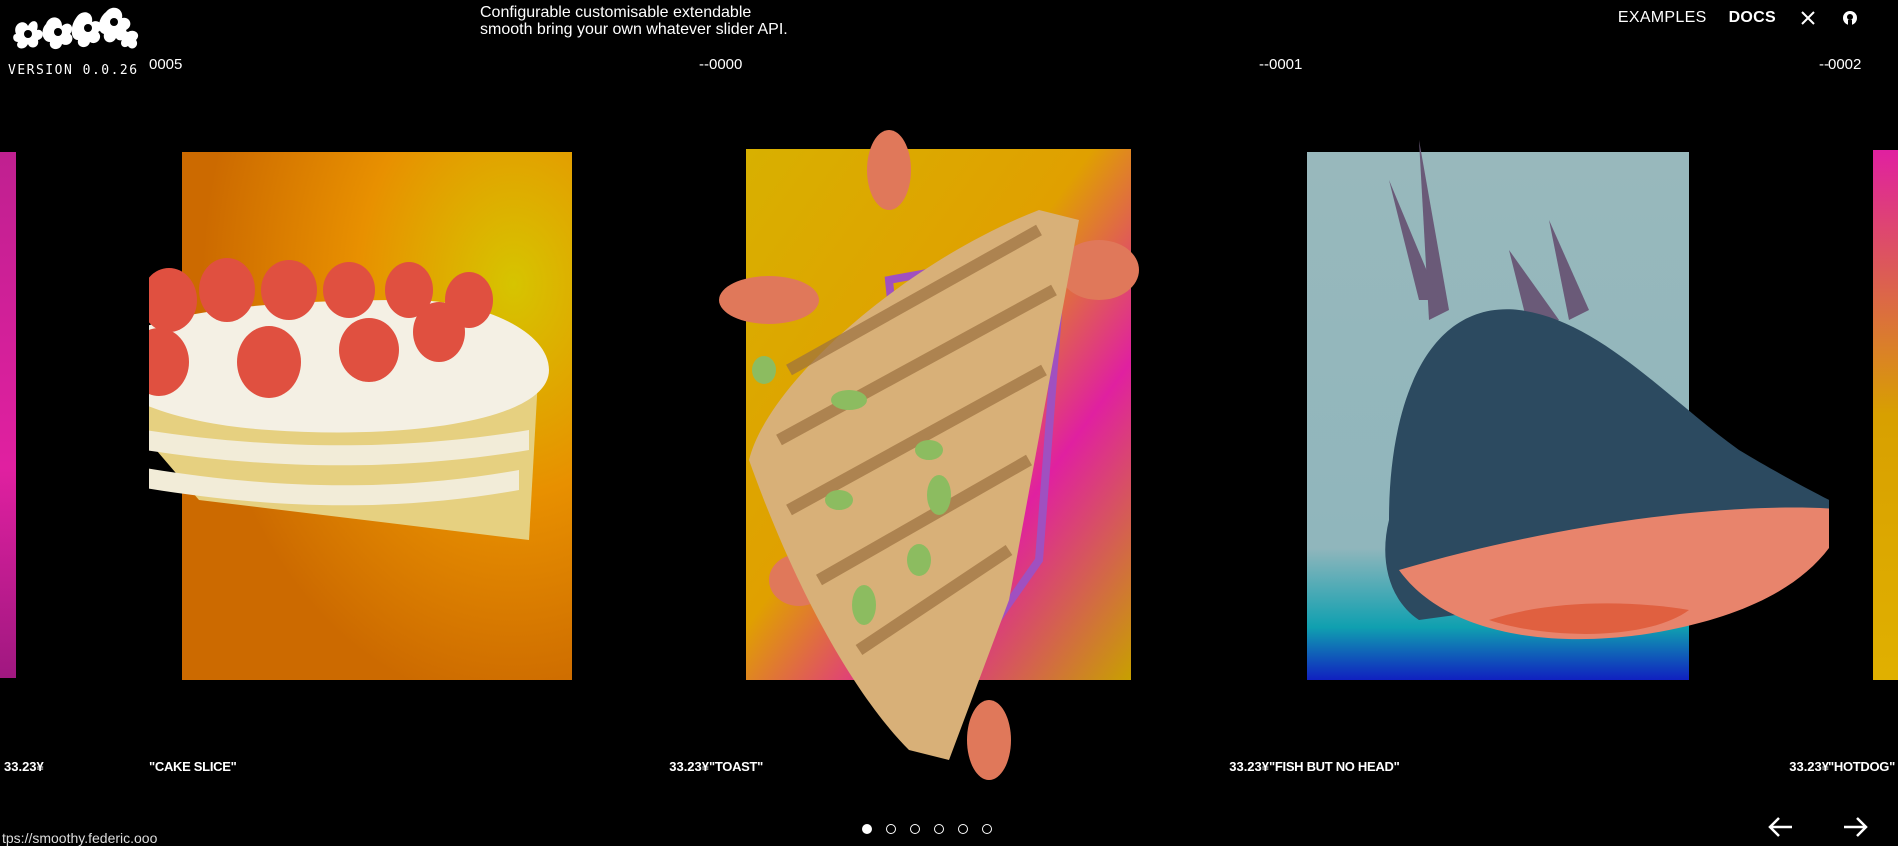 The width and height of the screenshot is (1898, 846). Describe the element at coordinates (166, 64) in the screenshot. I see `slide-number: 0005` at that location.